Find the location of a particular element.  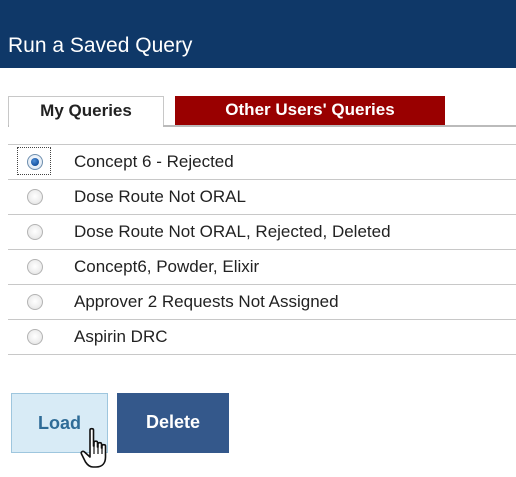

page-header: Run a Saved Query is located at coordinates (258, 34).